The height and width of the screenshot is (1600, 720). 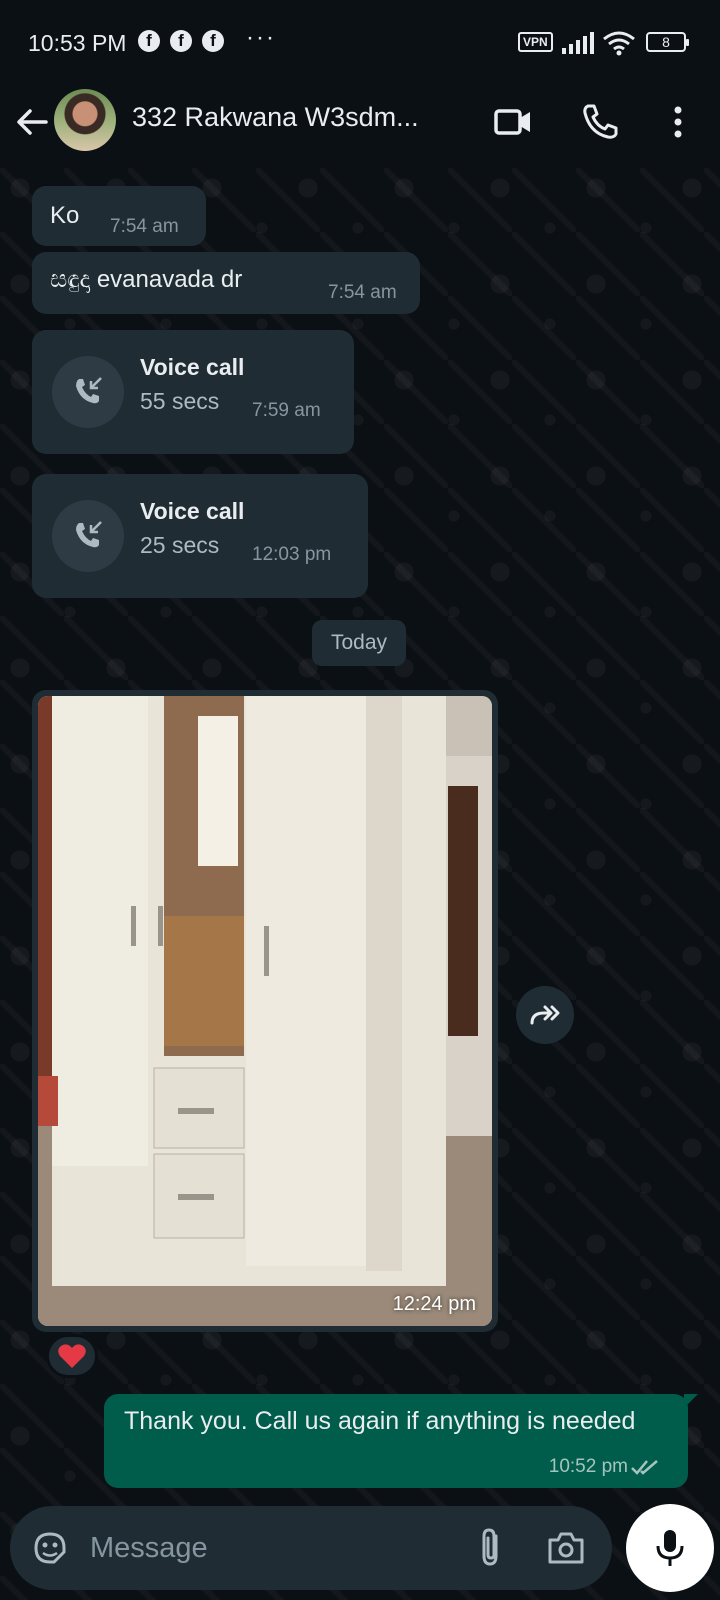 What do you see at coordinates (678, 122) in the screenshot?
I see `more-vert-icon` at bounding box center [678, 122].